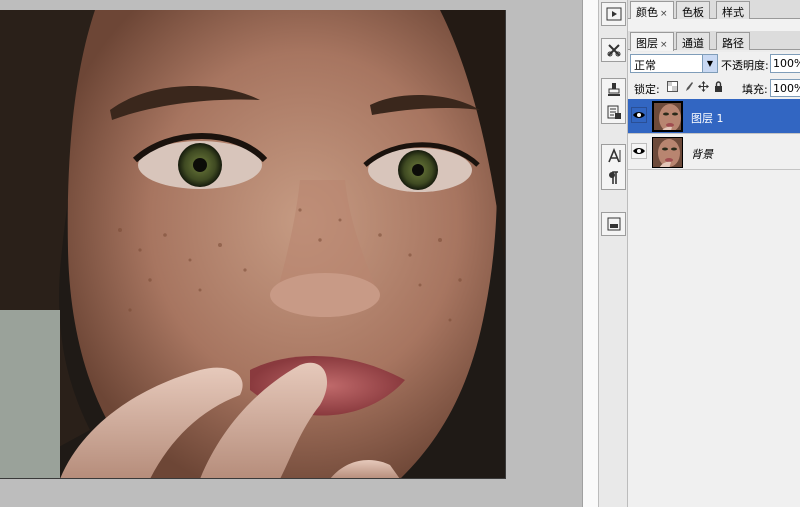  Describe the element at coordinates (714, 10) in the screenshot. I see `color-panel-tabbar: 颜色 × 色板 样式` at that location.